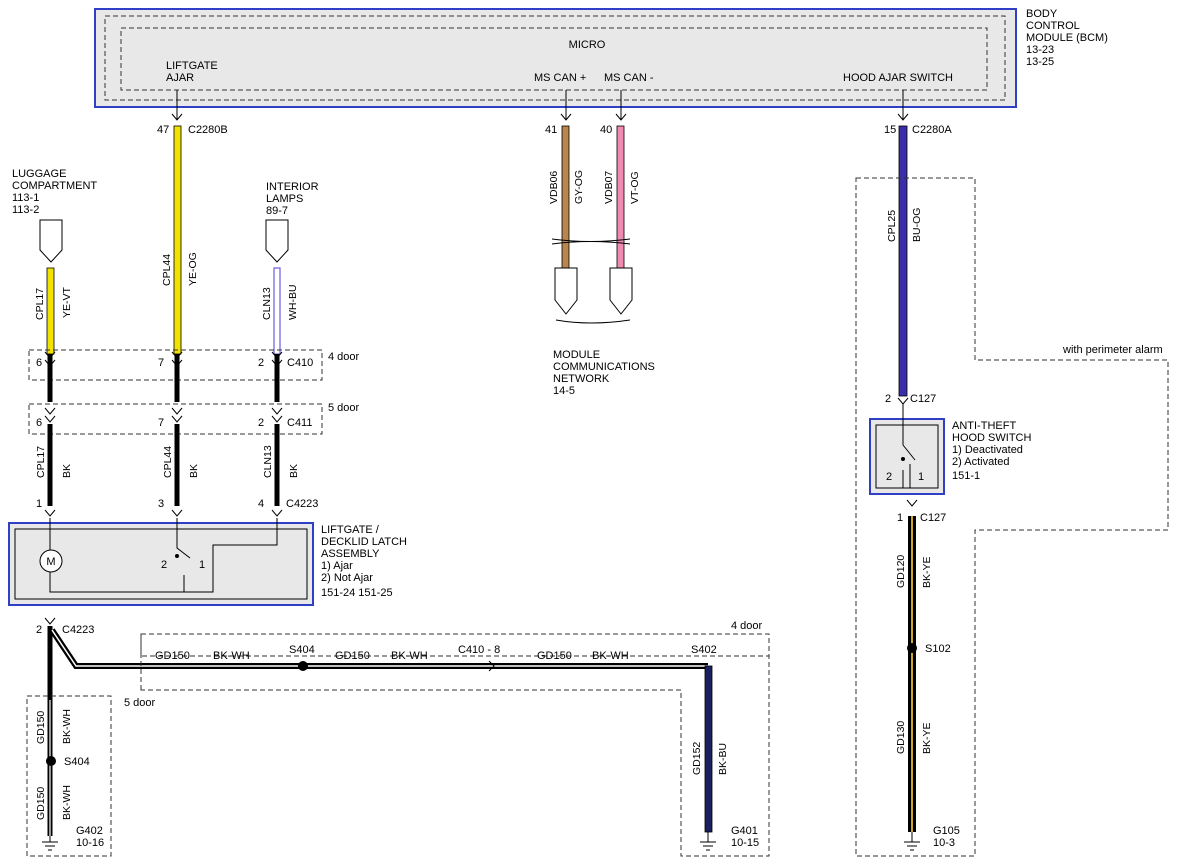 This screenshot has width=1181, height=867. What do you see at coordinates (277, 211) in the screenshot?
I see `interior-ref: 89-7` at bounding box center [277, 211].